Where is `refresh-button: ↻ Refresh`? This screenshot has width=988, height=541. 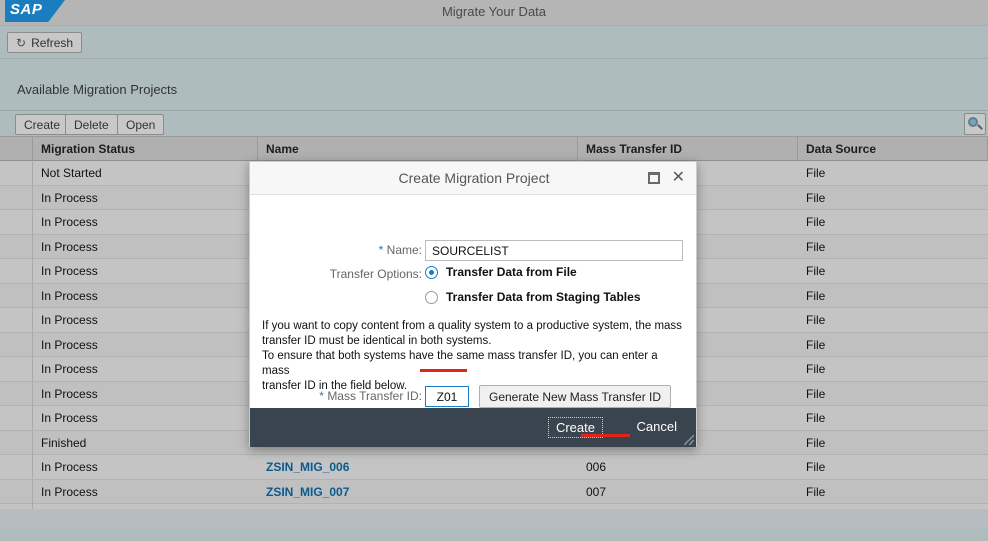
refresh-button: ↻ Refresh is located at coordinates (45, 42).